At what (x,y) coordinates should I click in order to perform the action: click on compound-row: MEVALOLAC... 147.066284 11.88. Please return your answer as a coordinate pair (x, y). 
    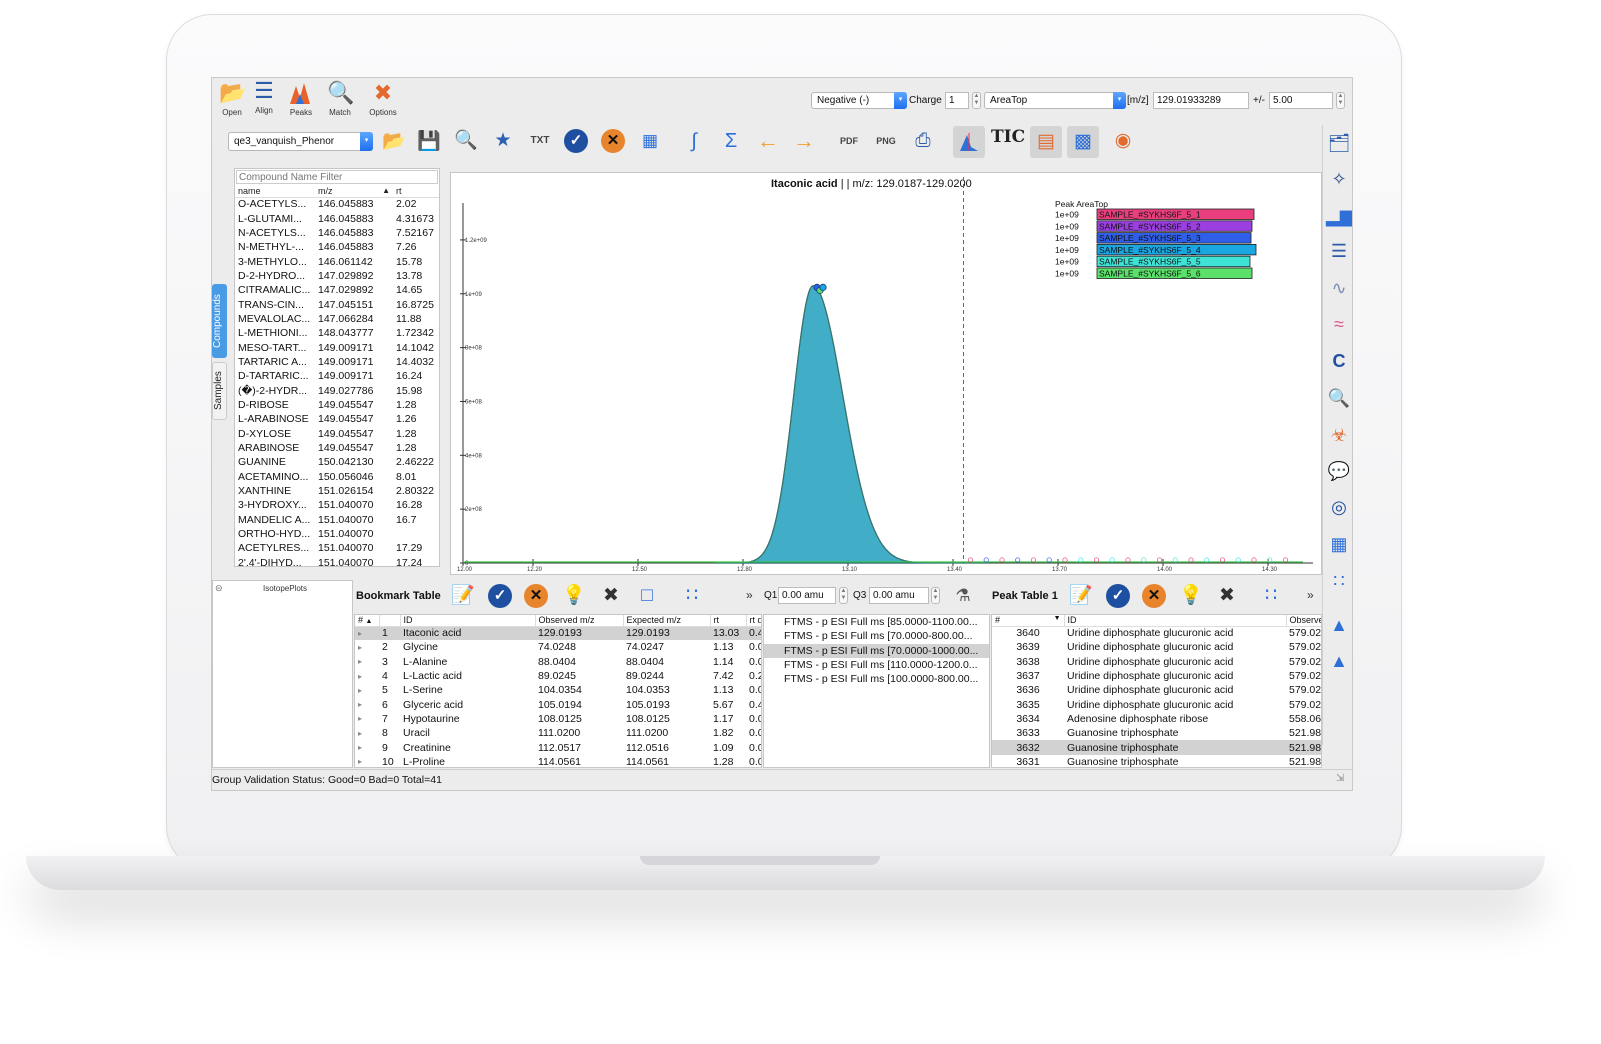
    Looking at the image, I should click on (337, 319).